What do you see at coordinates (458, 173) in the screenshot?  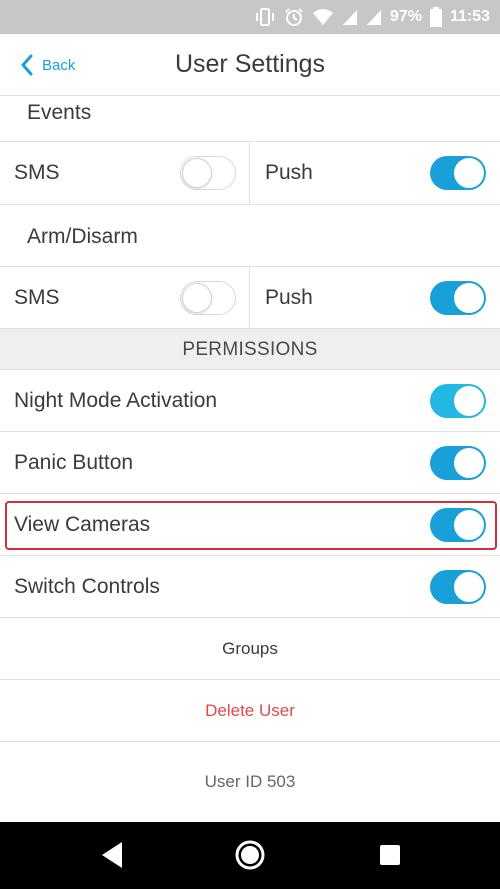 I see `events-push-toggle` at bounding box center [458, 173].